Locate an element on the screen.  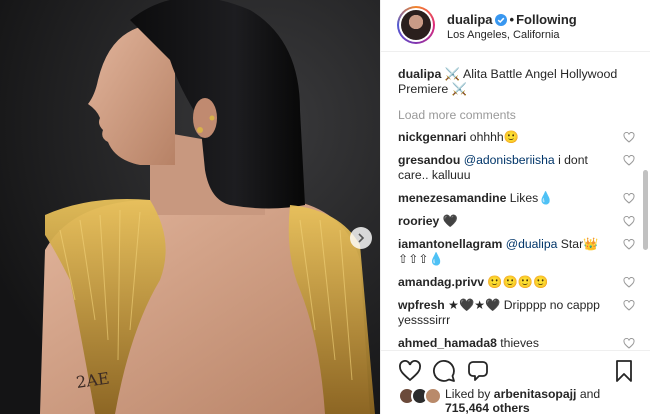
likes-count: 715,464 others is located at coordinates (487, 407).